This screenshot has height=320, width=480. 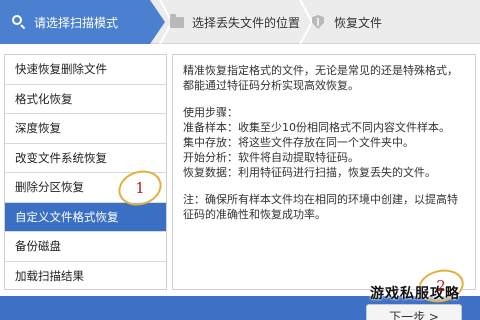 I want to click on folder-icon, so click(x=177, y=20).